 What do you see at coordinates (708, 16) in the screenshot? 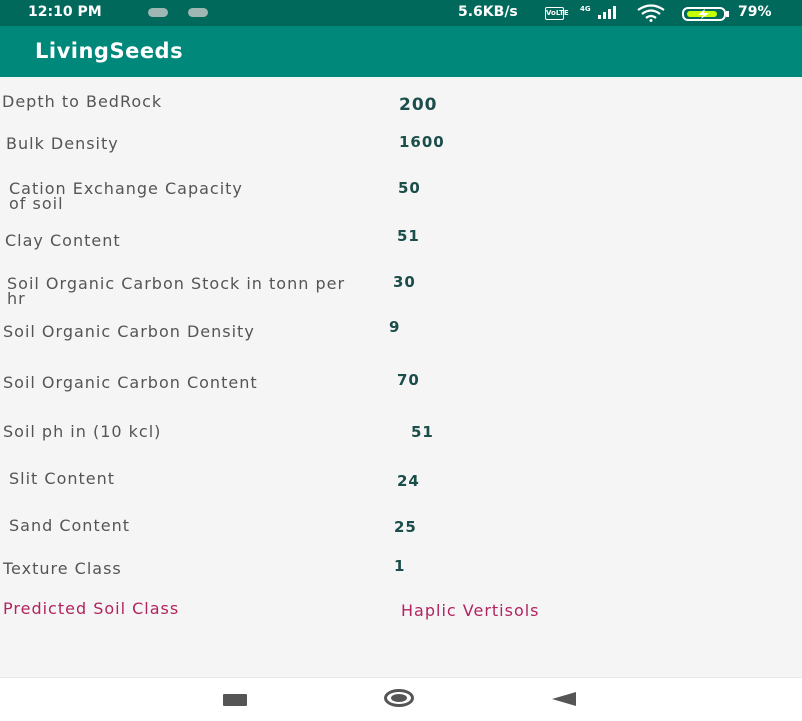
I see `battery-charging-icon` at bounding box center [708, 16].